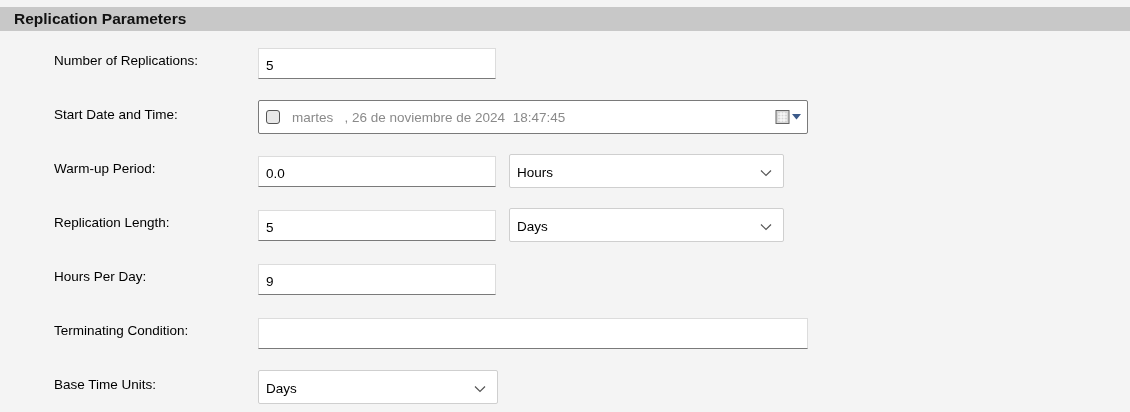 Image resolution: width=1130 pixels, height=412 pixels. What do you see at coordinates (105, 168) in the screenshot?
I see `field-label: Warm-up Period:` at bounding box center [105, 168].